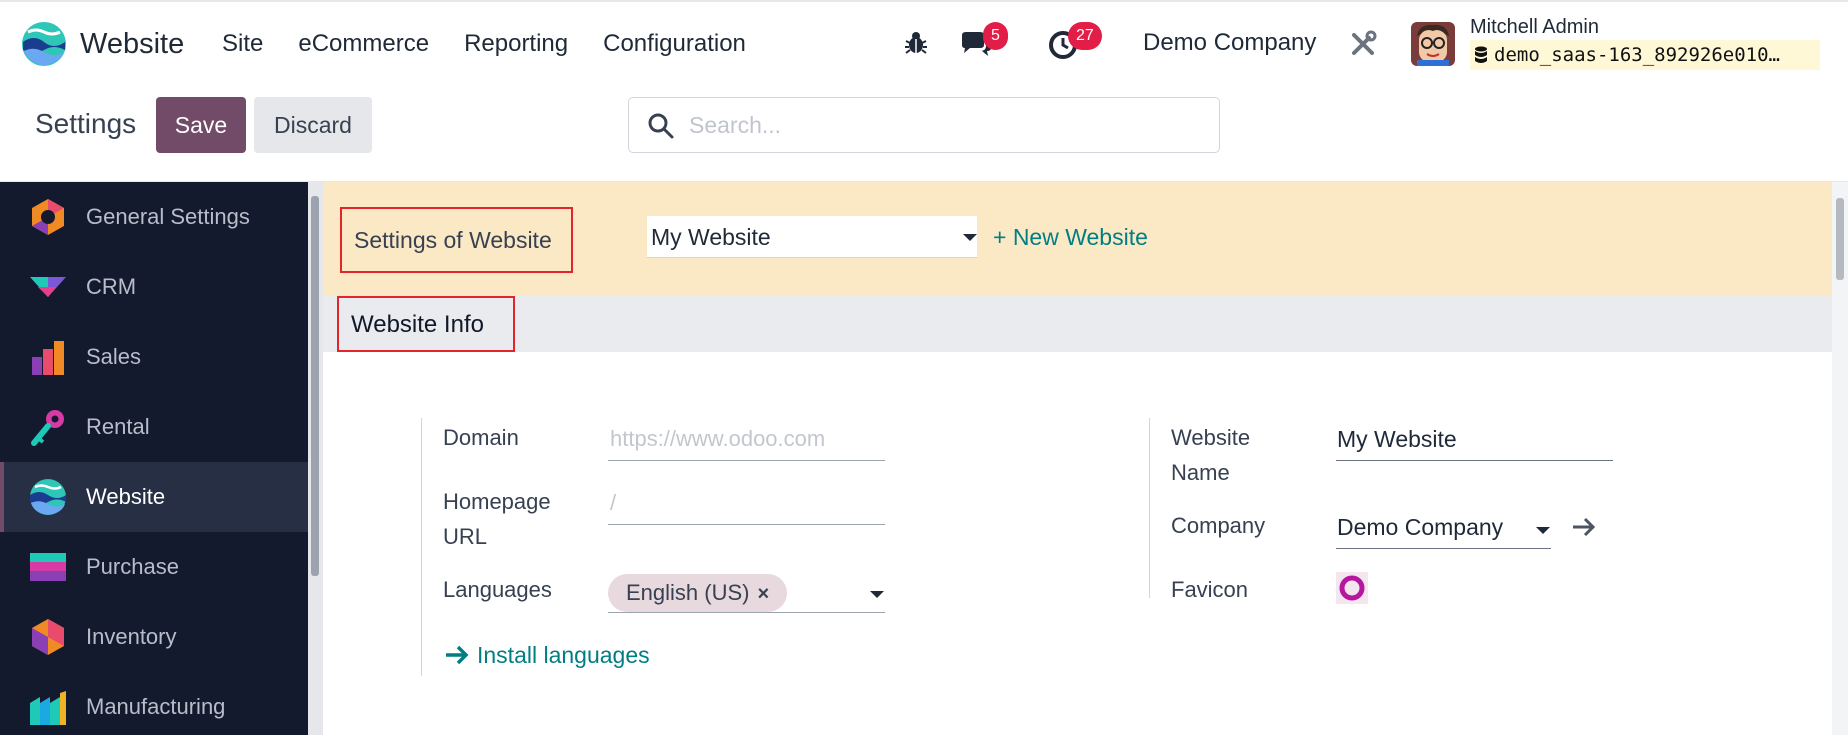 Image resolution: width=1848 pixels, height=735 pixels. I want to click on website-name-underline, so click(1474, 460).